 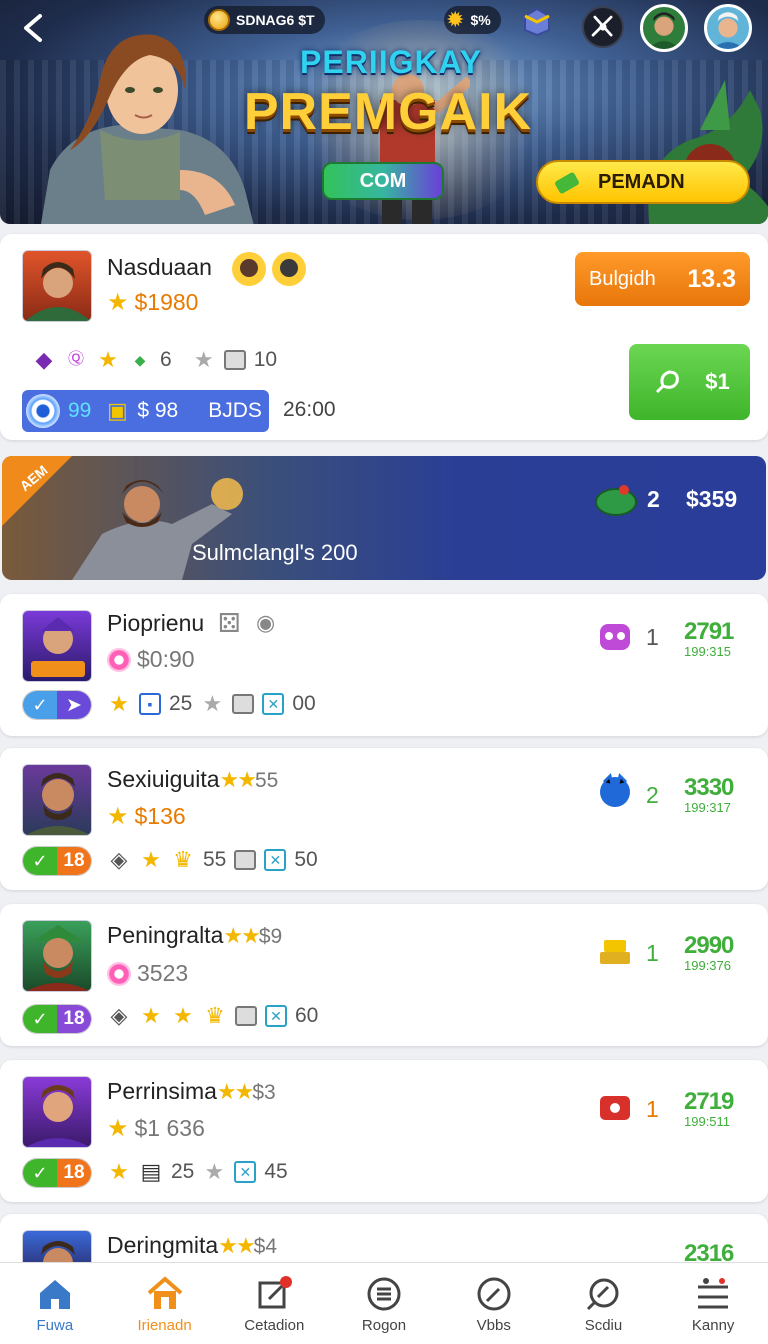 What do you see at coordinates (713, 1293) in the screenshot?
I see `settings-icon` at bounding box center [713, 1293].